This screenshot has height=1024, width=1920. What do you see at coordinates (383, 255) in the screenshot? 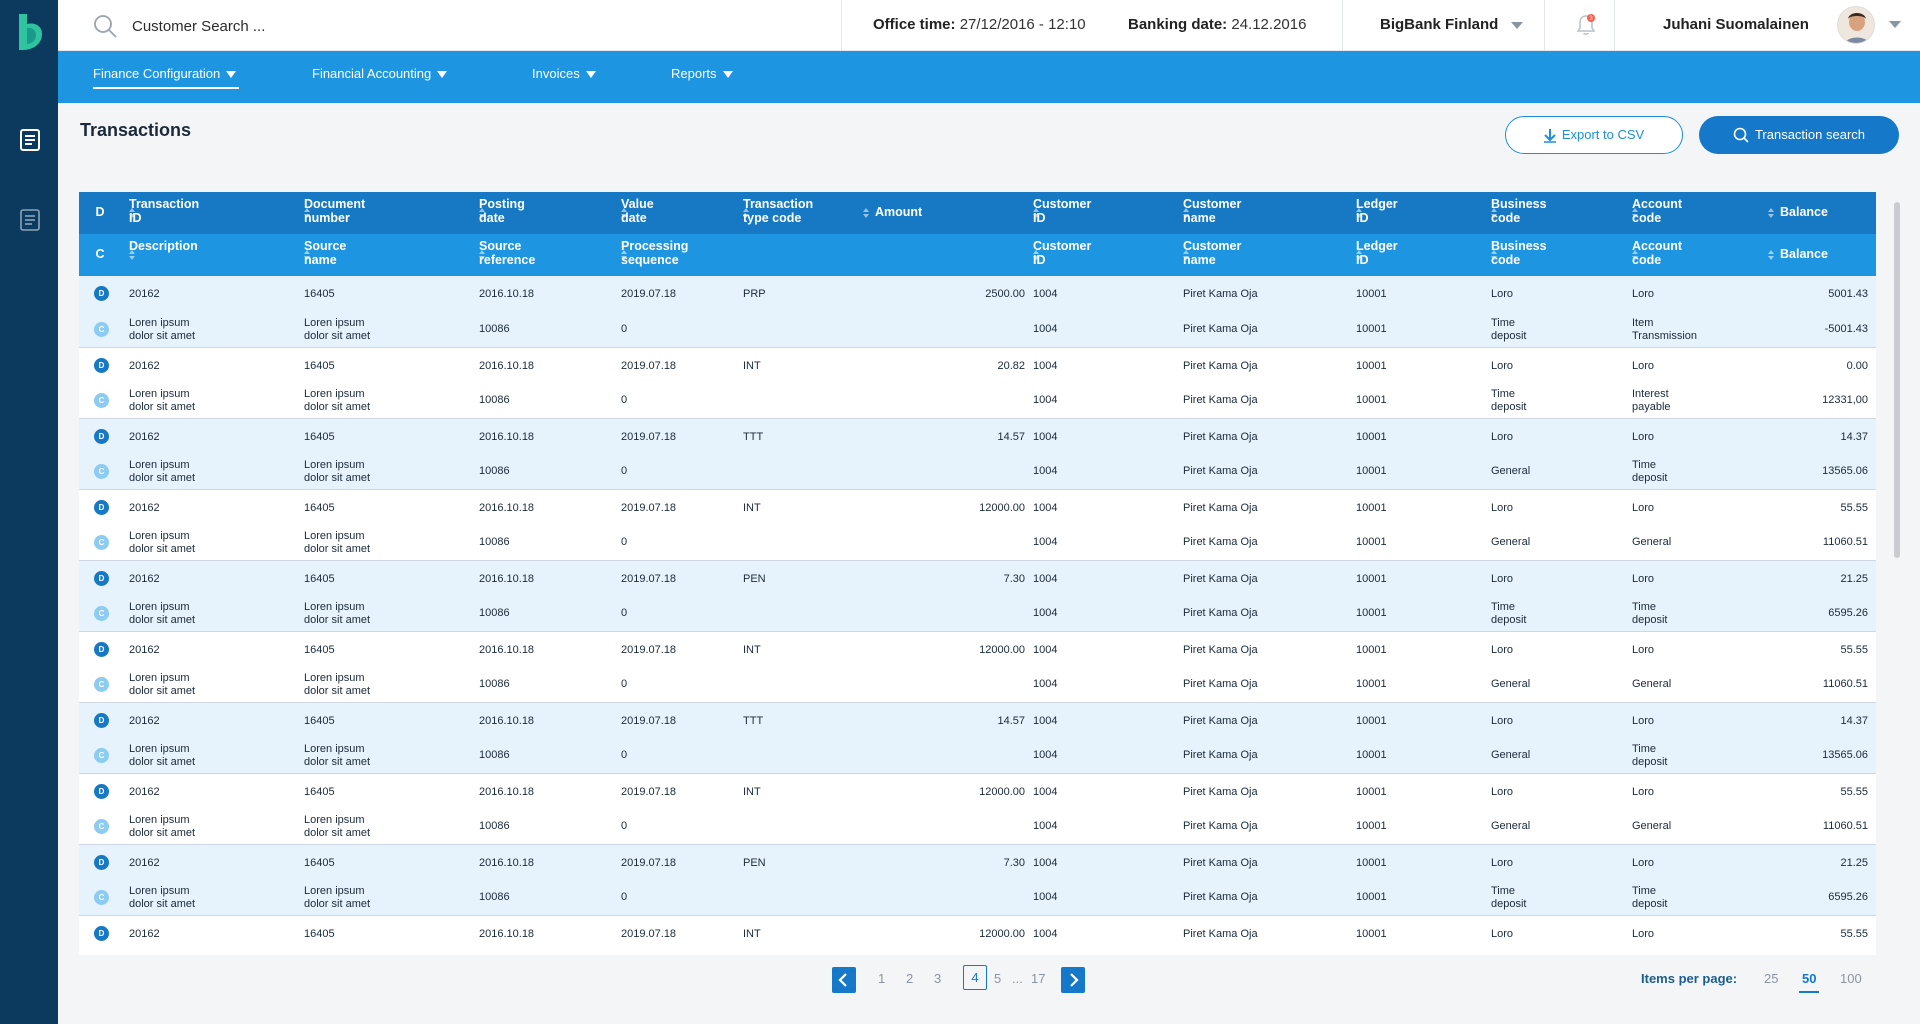
I see `header-document-number: Source name` at bounding box center [383, 255].